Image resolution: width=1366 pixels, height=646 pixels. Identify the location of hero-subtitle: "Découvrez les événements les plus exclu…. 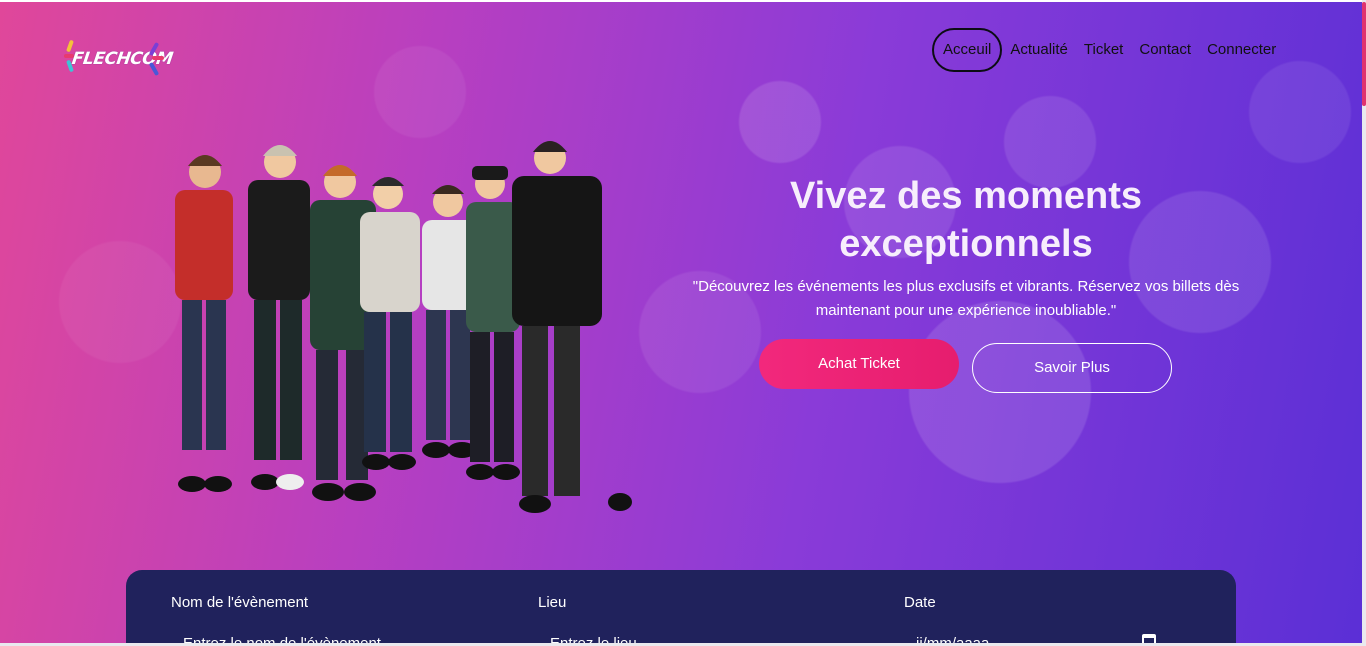
(966, 298).